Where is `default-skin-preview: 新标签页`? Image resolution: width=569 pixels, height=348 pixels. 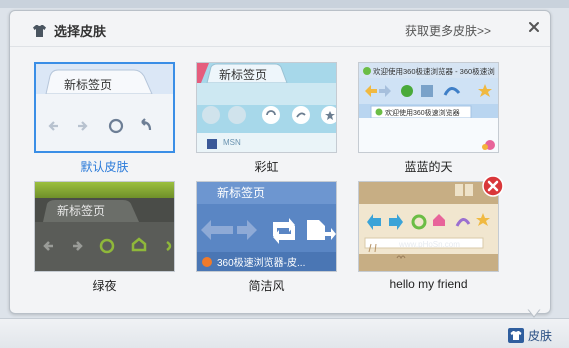 default-skin-preview: 新标签页 is located at coordinates (104, 107).